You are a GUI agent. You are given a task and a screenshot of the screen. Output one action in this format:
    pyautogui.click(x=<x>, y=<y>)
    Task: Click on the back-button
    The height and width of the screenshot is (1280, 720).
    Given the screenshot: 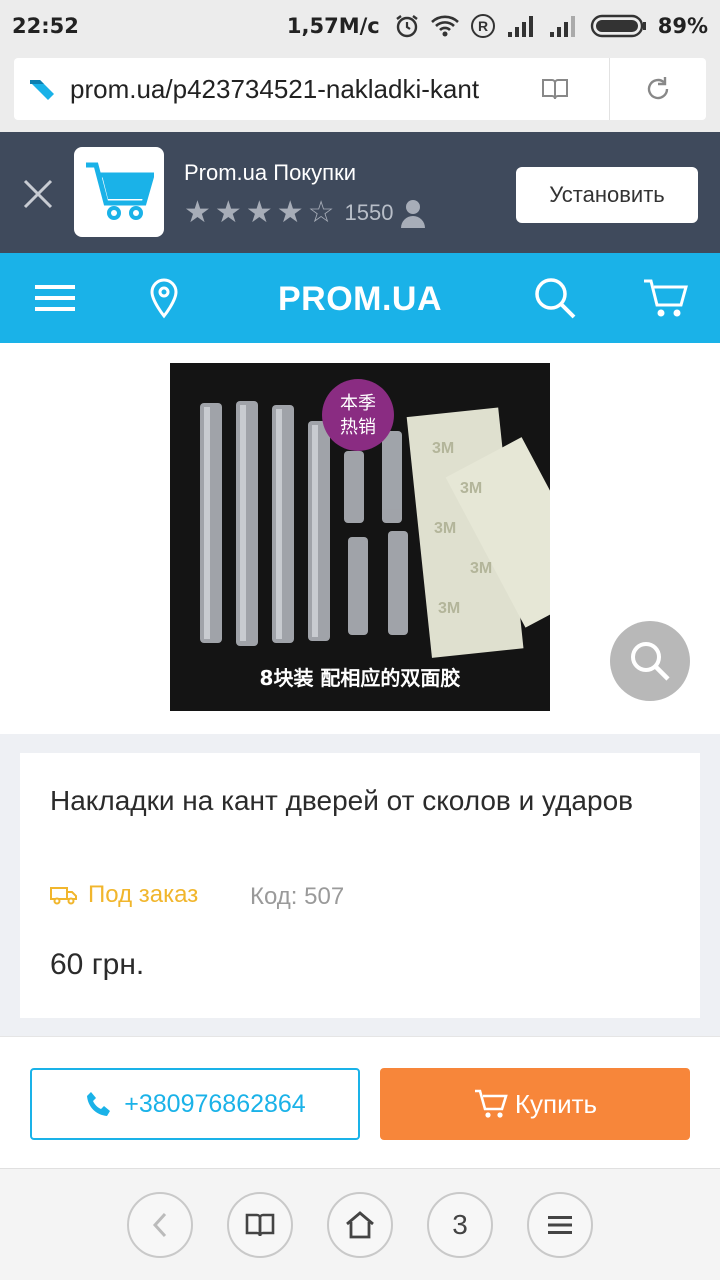 What is the action you would take?
    pyautogui.click(x=160, y=1225)
    